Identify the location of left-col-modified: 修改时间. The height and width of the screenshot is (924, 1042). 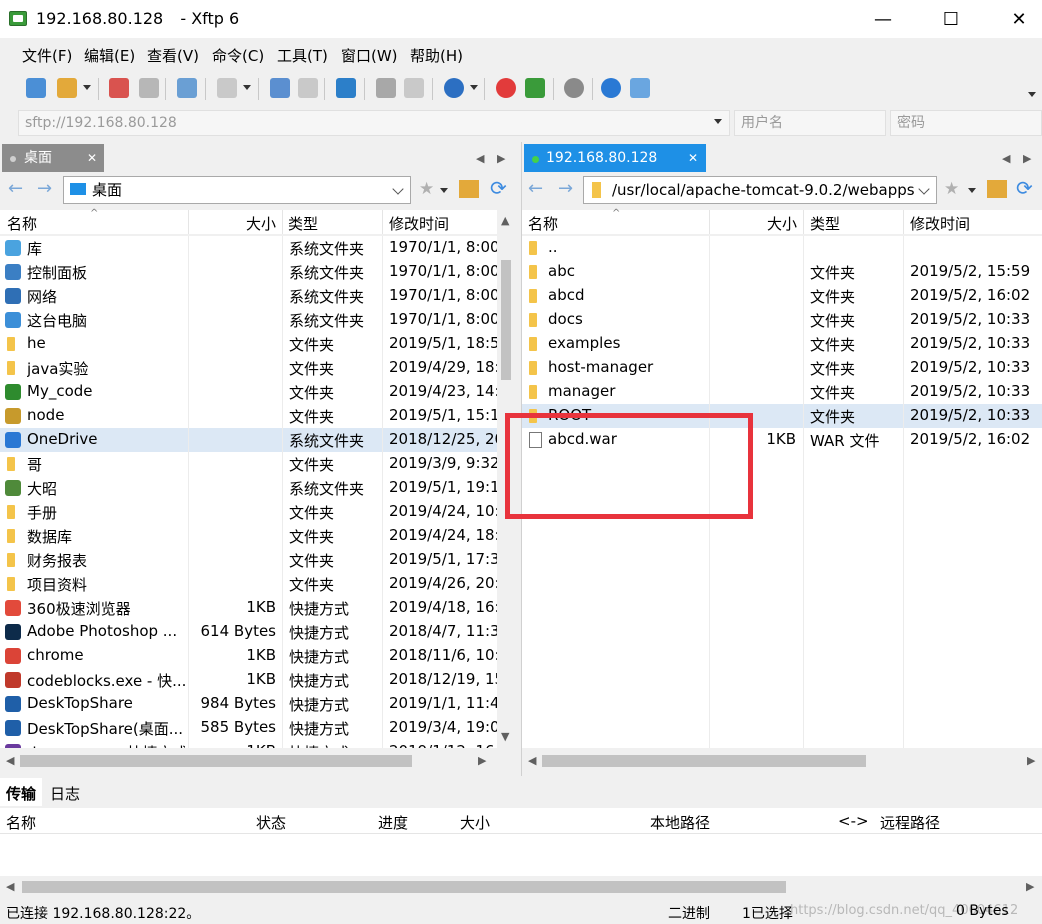
(419, 223).